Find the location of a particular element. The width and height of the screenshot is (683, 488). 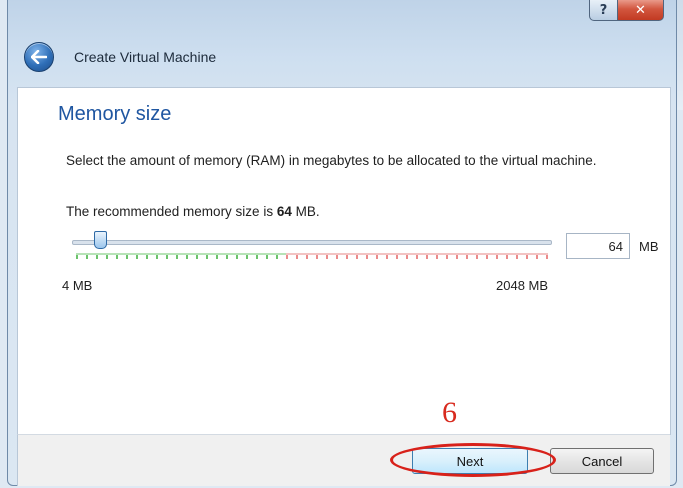

page-heading: Memory size is located at coordinates (115, 114).